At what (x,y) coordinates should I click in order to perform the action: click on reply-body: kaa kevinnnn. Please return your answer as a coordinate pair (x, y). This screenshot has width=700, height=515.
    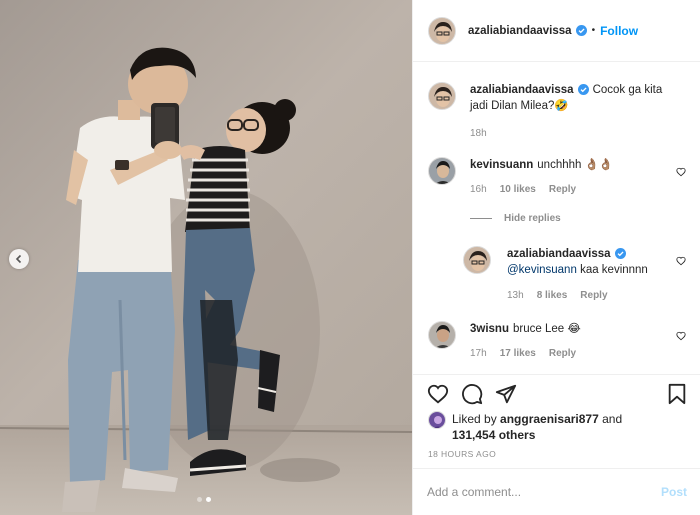
    Looking at the image, I should click on (614, 270).